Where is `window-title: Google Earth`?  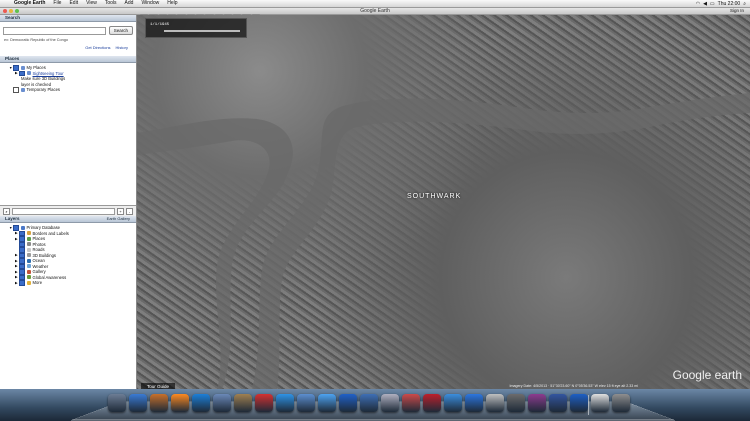 window-title: Google Earth is located at coordinates (375, 11).